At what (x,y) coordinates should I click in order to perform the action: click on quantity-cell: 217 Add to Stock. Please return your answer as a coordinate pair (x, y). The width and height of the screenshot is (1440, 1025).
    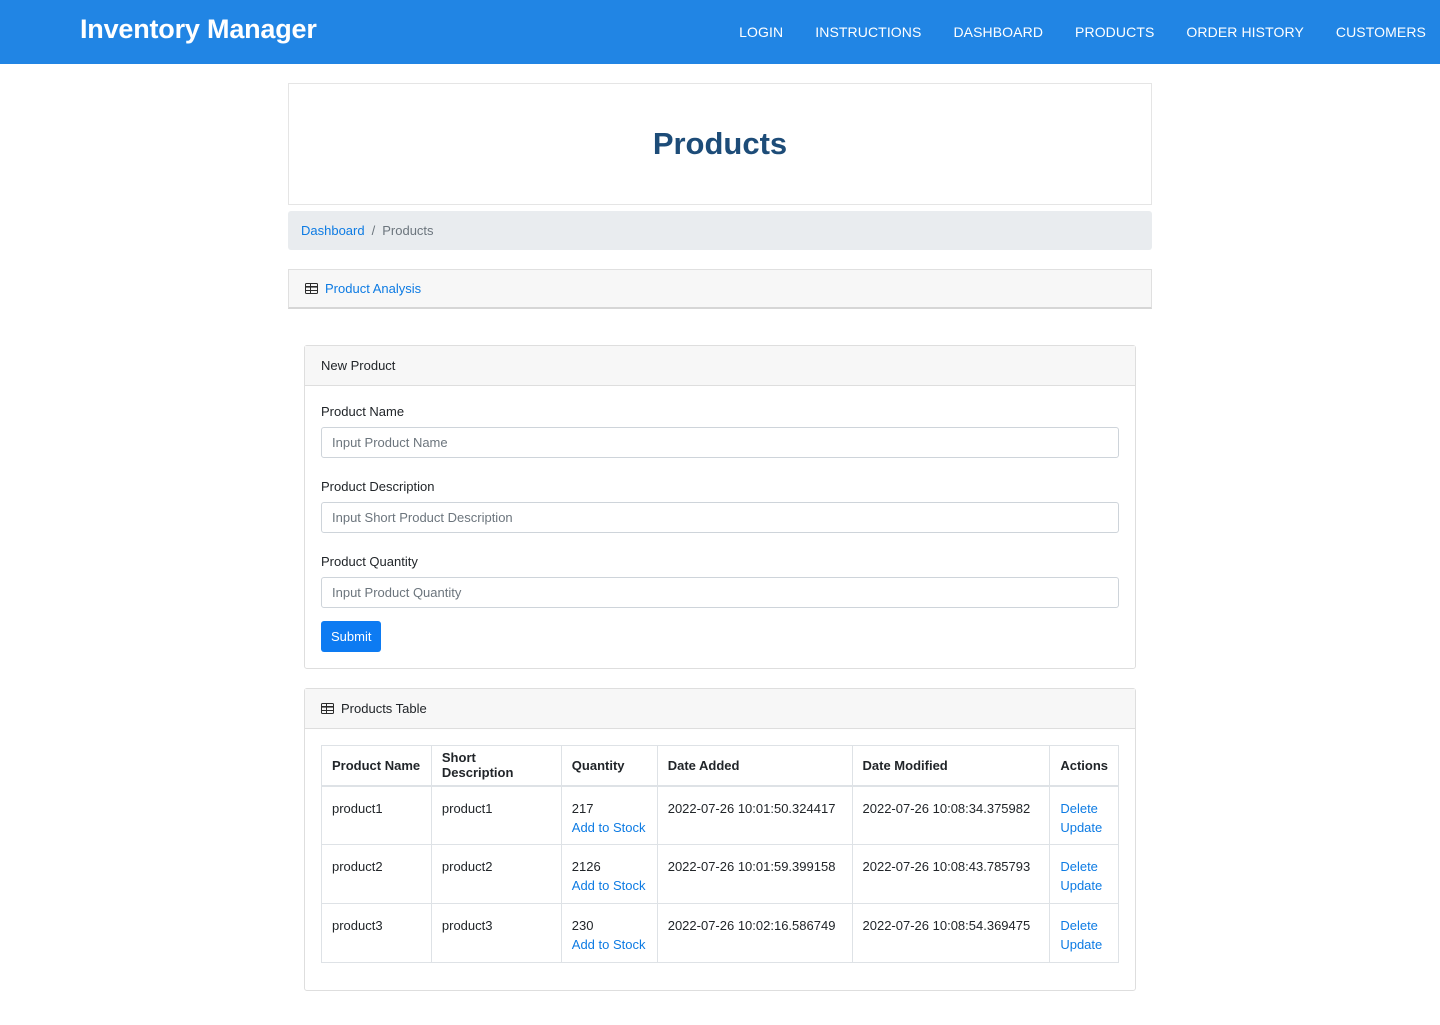
    Looking at the image, I should click on (609, 815).